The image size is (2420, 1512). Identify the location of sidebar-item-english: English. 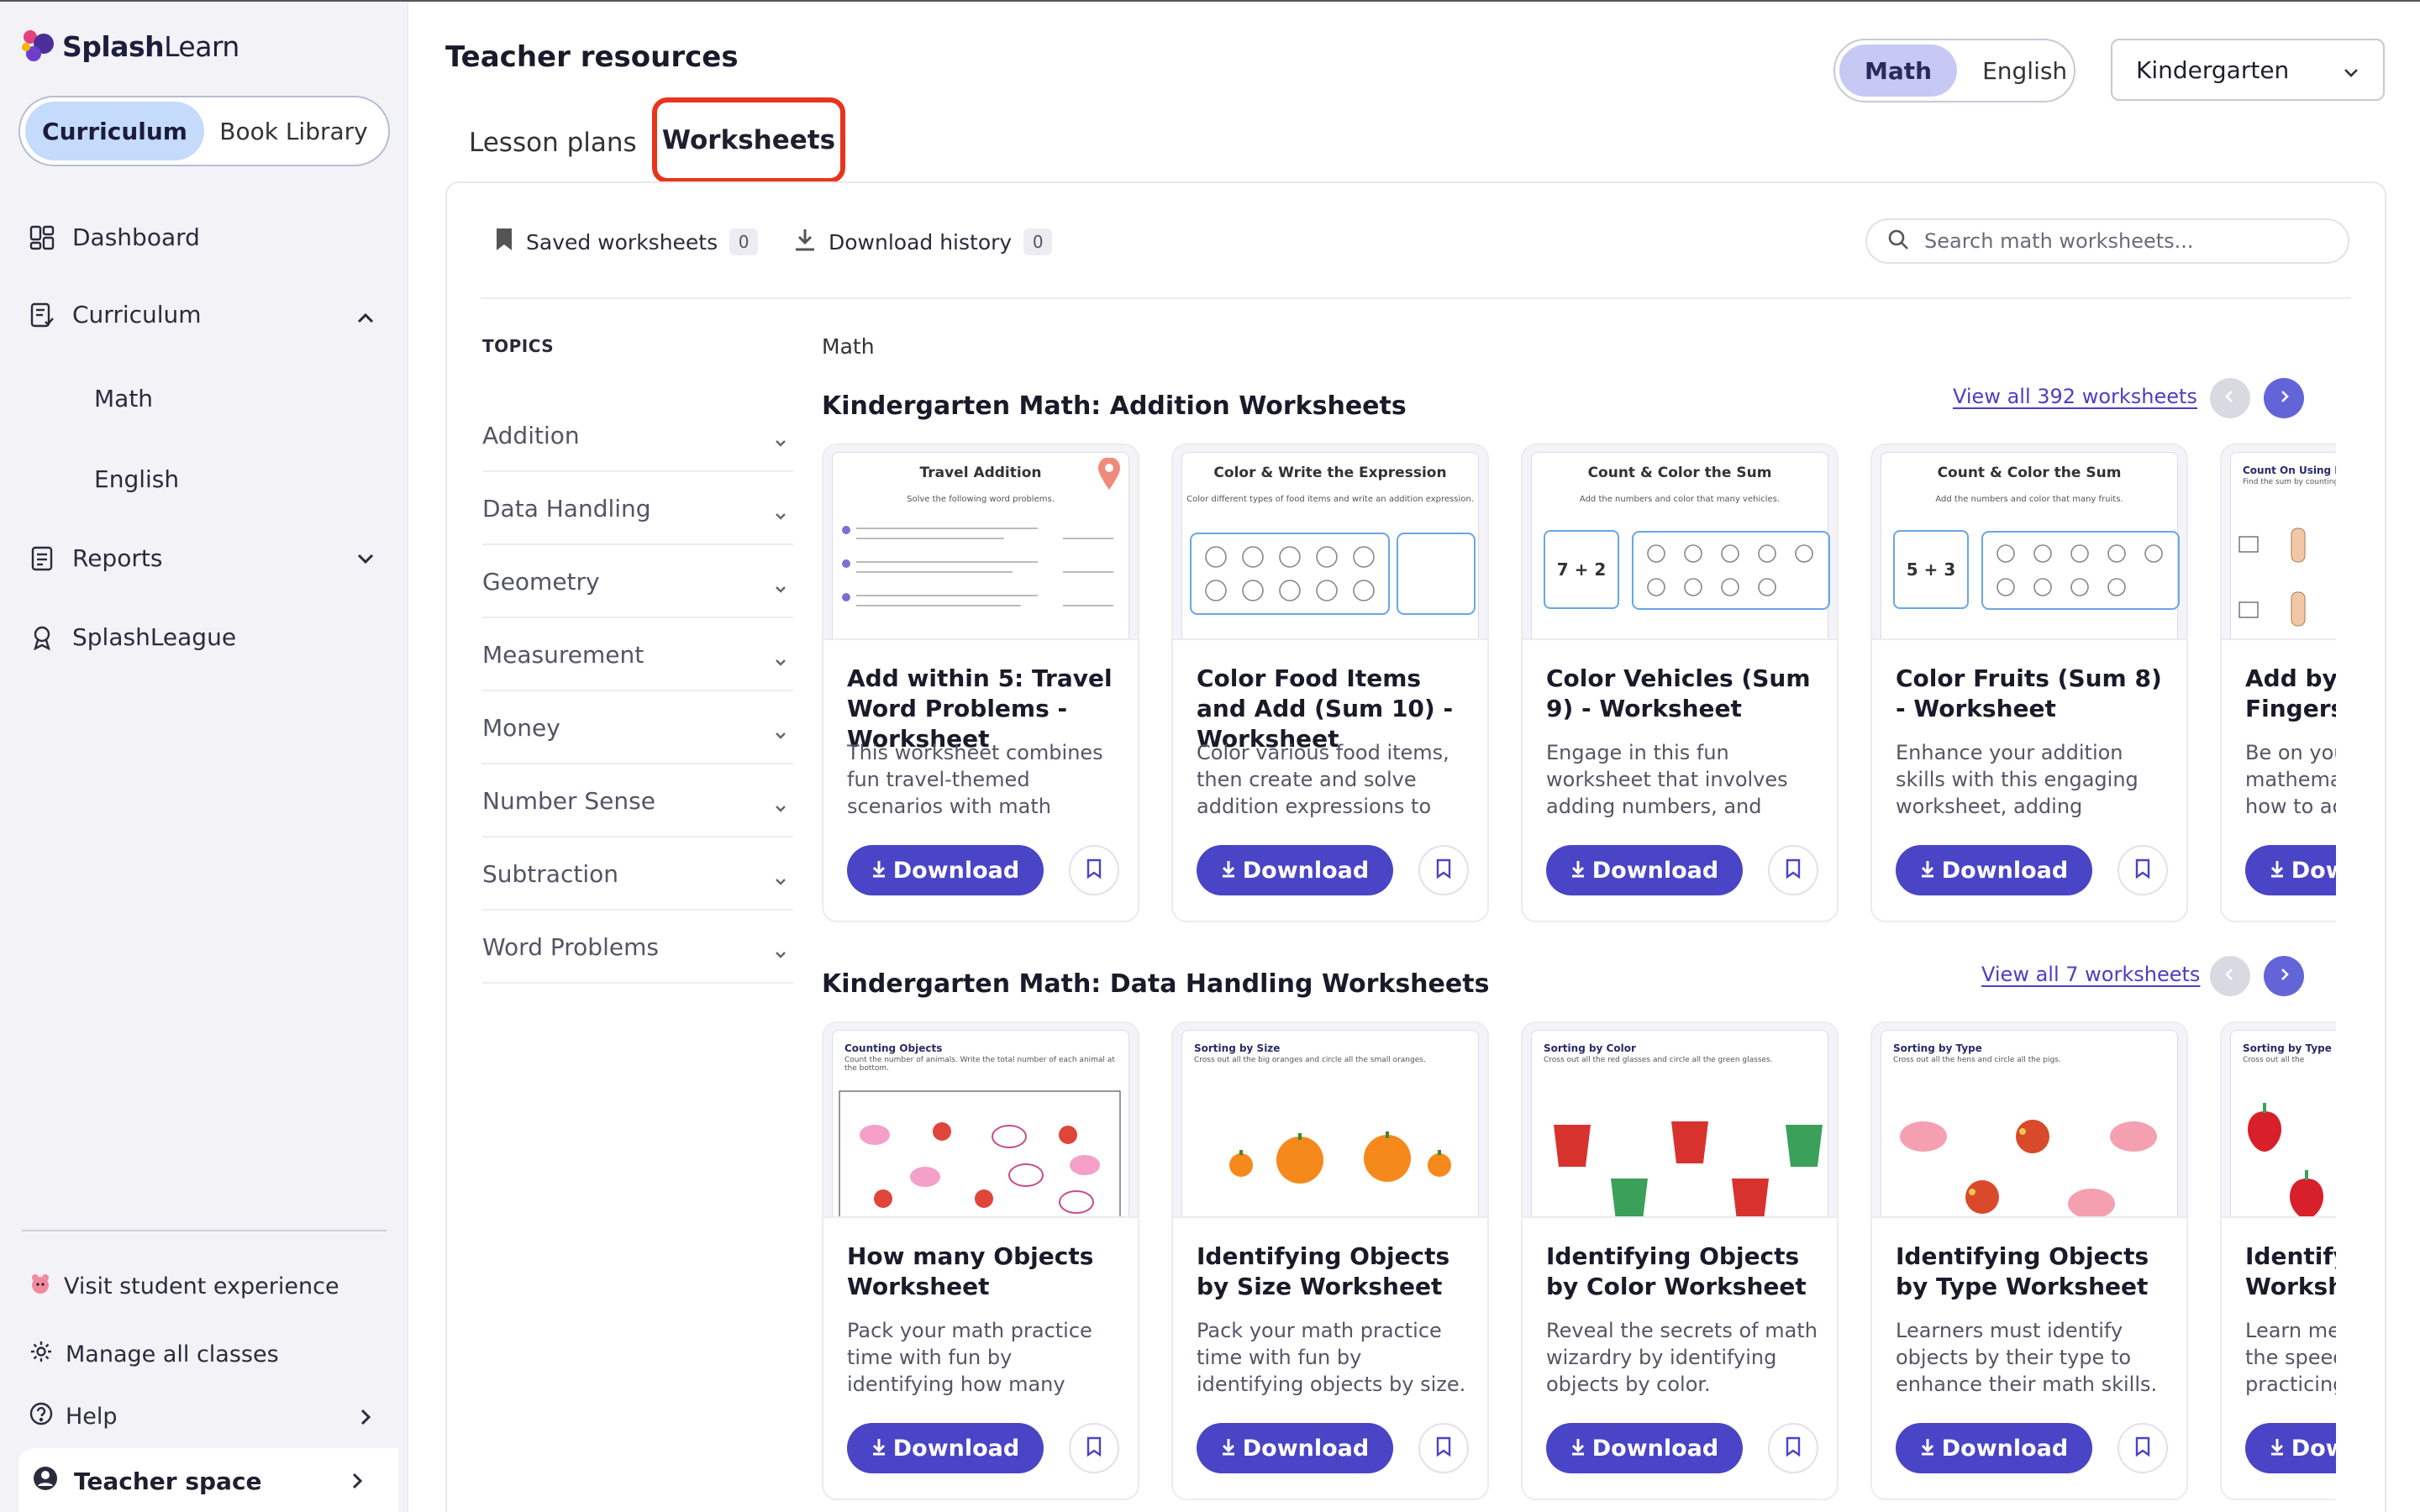
(136, 479).